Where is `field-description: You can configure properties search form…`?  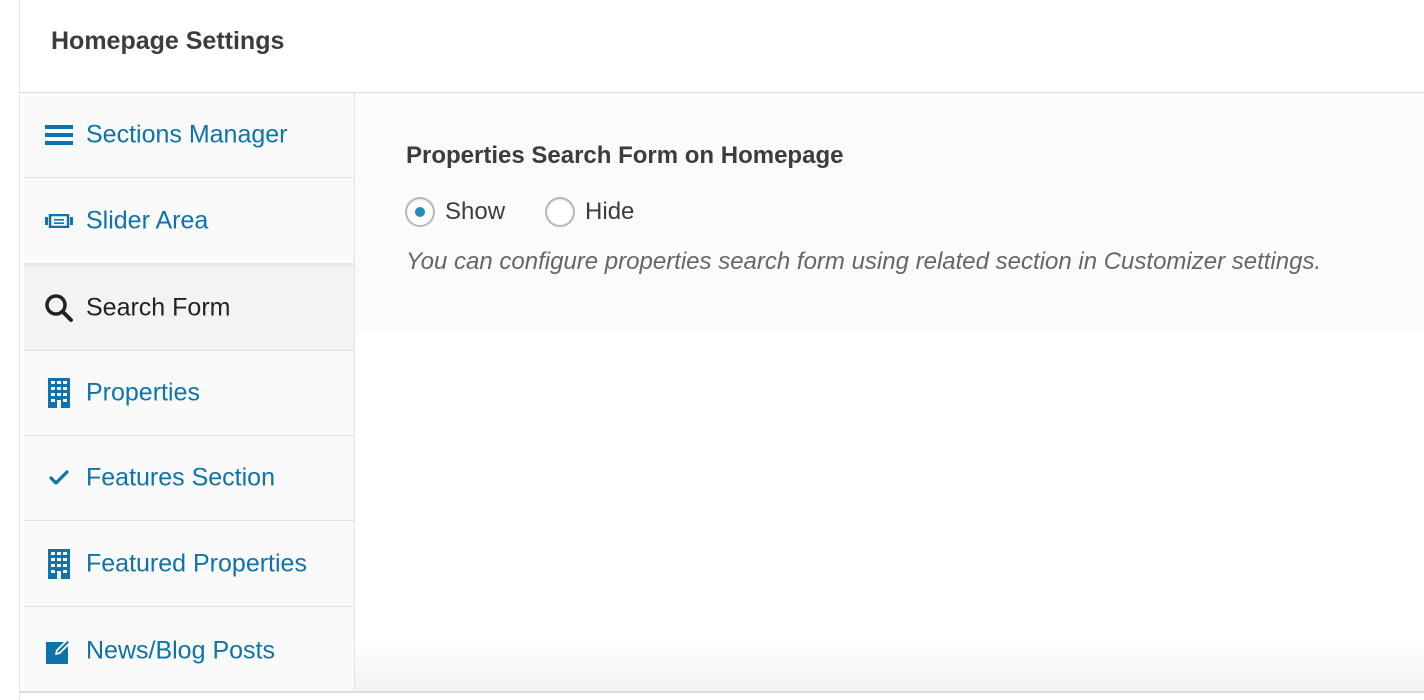
field-description: You can configure properties search form… is located at coordinates (864, 261).